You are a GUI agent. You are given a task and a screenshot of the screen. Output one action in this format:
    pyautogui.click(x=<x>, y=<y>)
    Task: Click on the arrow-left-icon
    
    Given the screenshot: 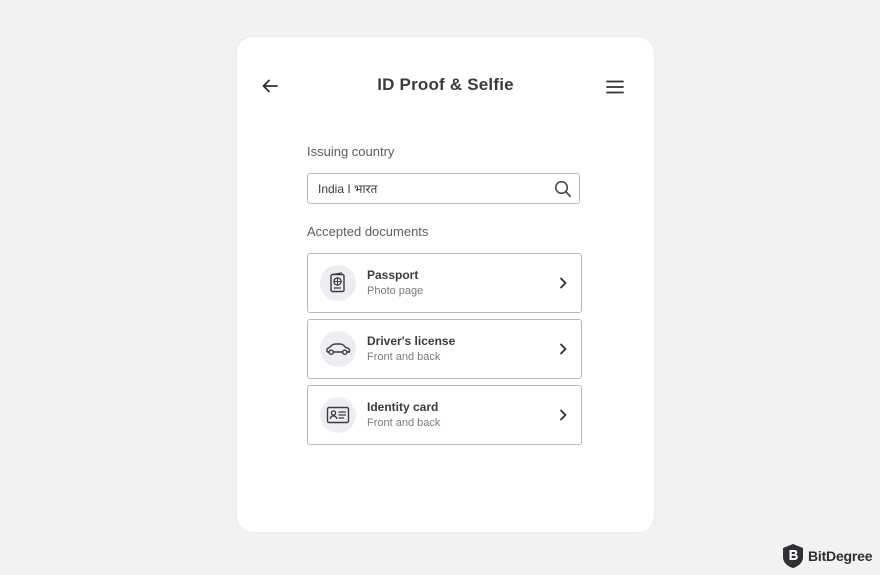 What is the action you would take?
    pyautogui.click(x=270, y=86)
    